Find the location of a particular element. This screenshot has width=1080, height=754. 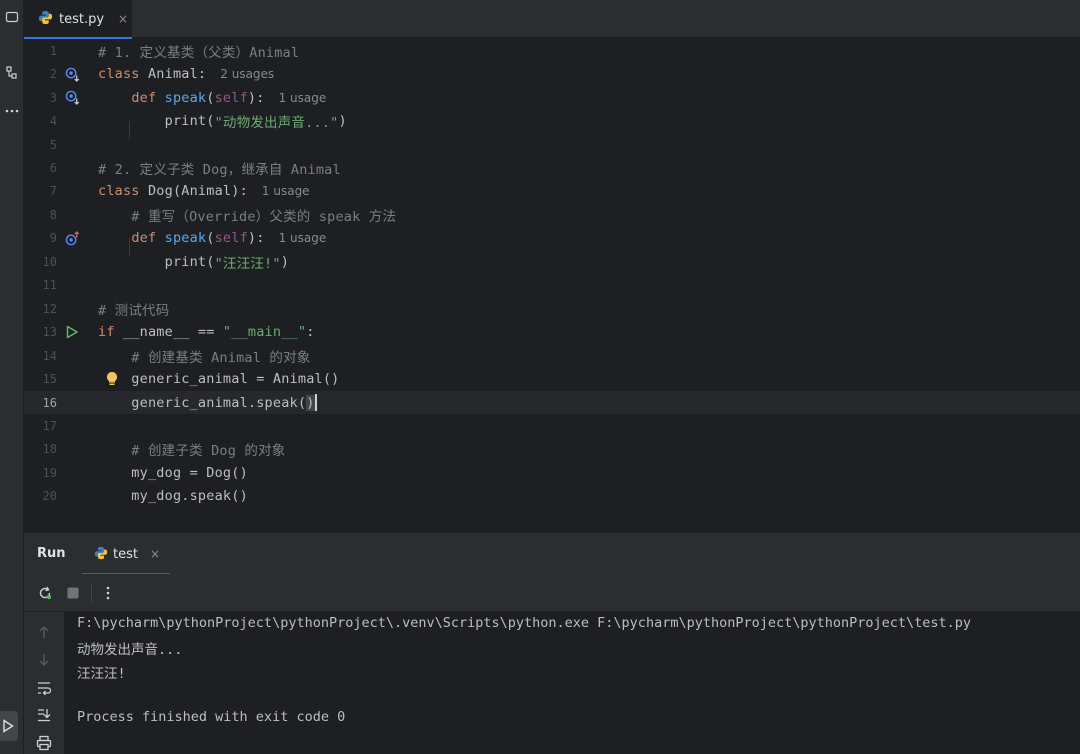

line-number: 15 is located at coordinates (40, 379).